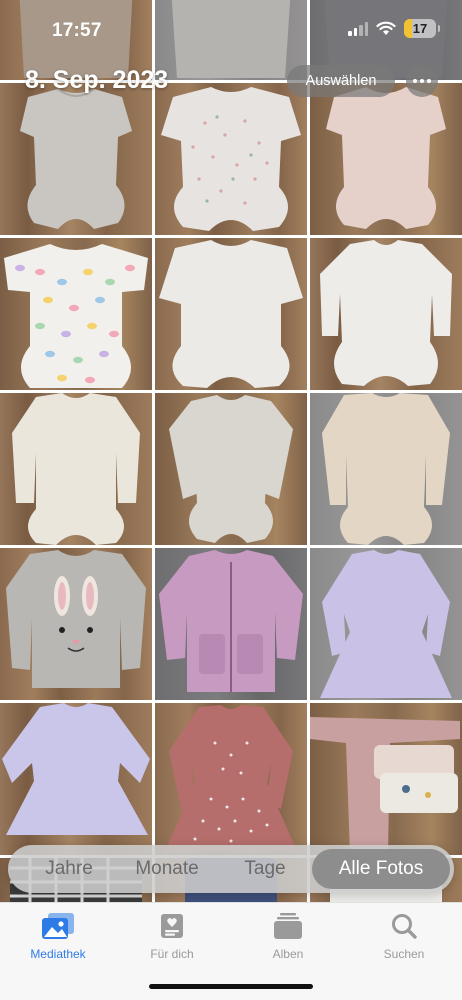 Image resolution: width=462 pixels, height=1000 pixels. I want to click on view-segmented-control: Jahre Monate Tage Alle Fotos, so click(231, 869).